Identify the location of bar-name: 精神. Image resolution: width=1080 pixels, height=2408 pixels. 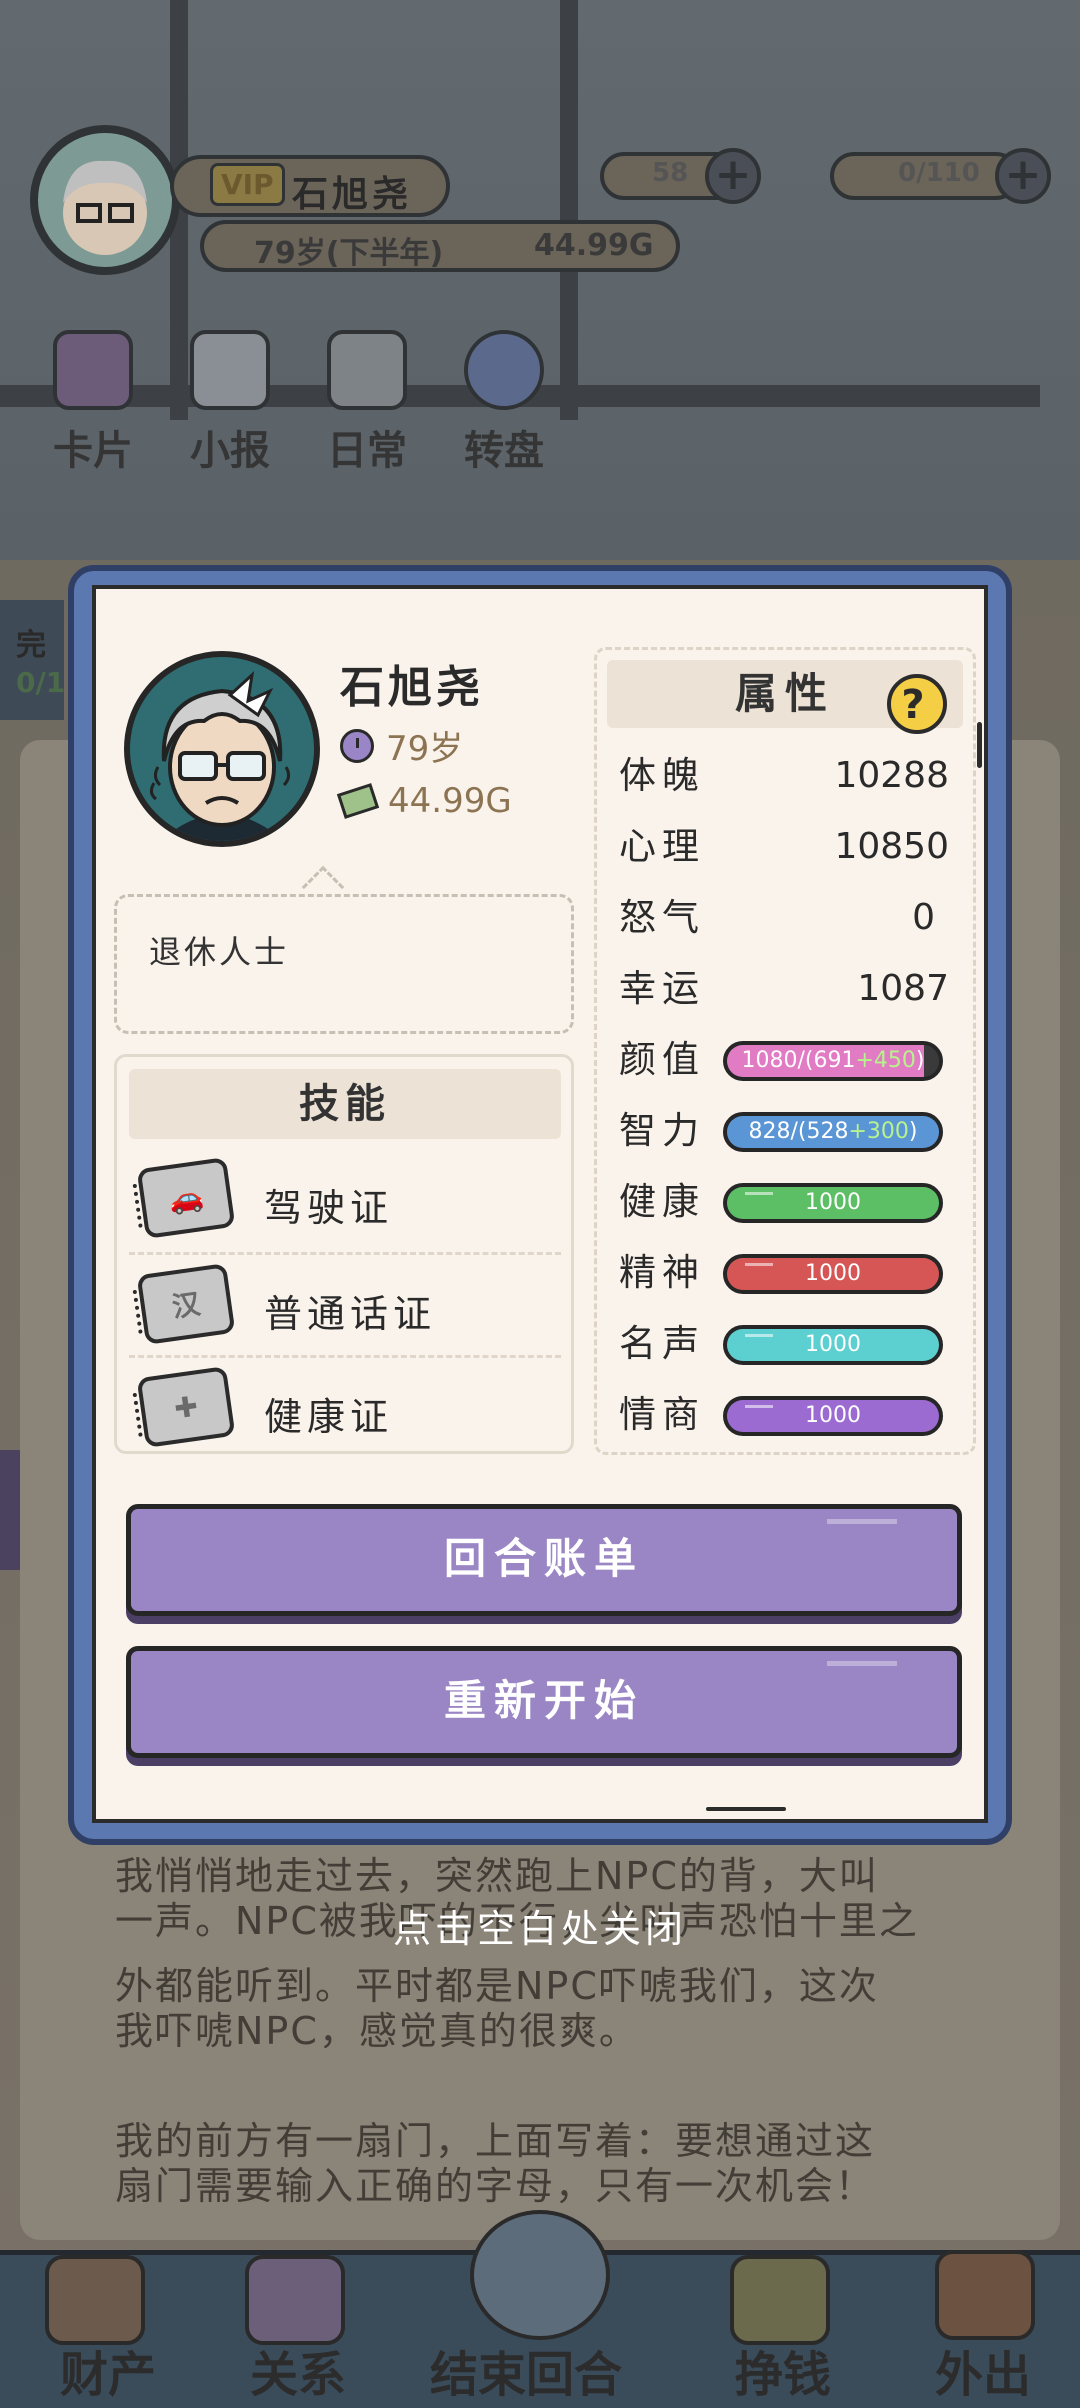
(662, 1272).